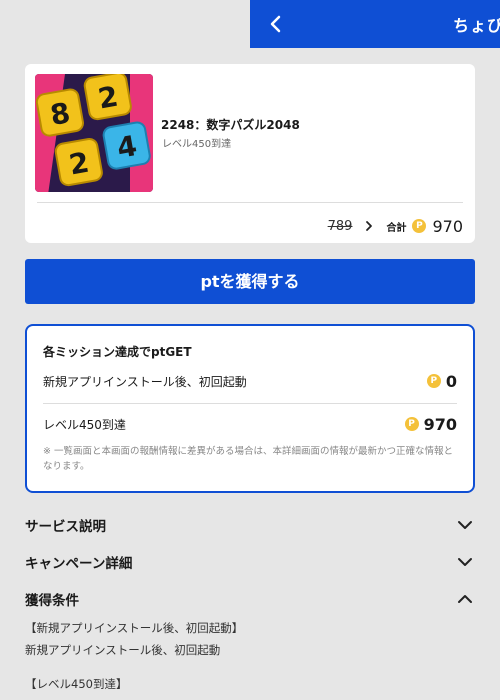 The height and width of the screenshot is (700, 500). I want to click on top-bar: ちょび, so click(375, 24).